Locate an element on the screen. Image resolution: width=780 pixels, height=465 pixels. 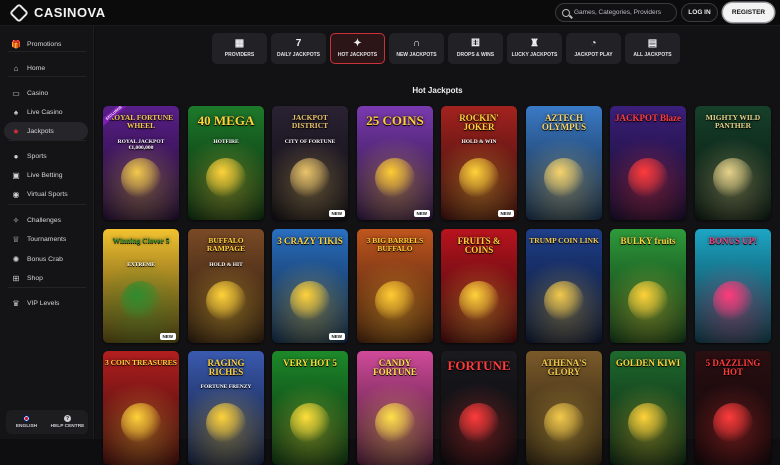
game-card: Winning Clover 5 EXTREME NEW is located at coordinates (141, 286).